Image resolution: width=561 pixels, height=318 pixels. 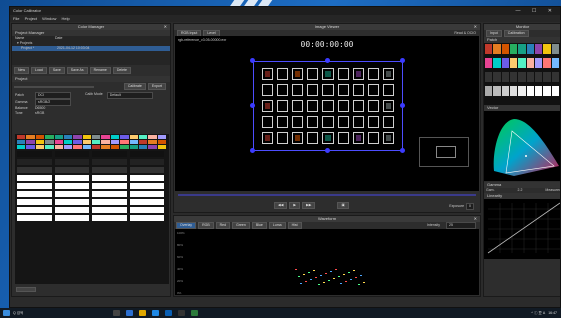 I want to click on monitor-header: Monitor, so click(x=522, y=27).